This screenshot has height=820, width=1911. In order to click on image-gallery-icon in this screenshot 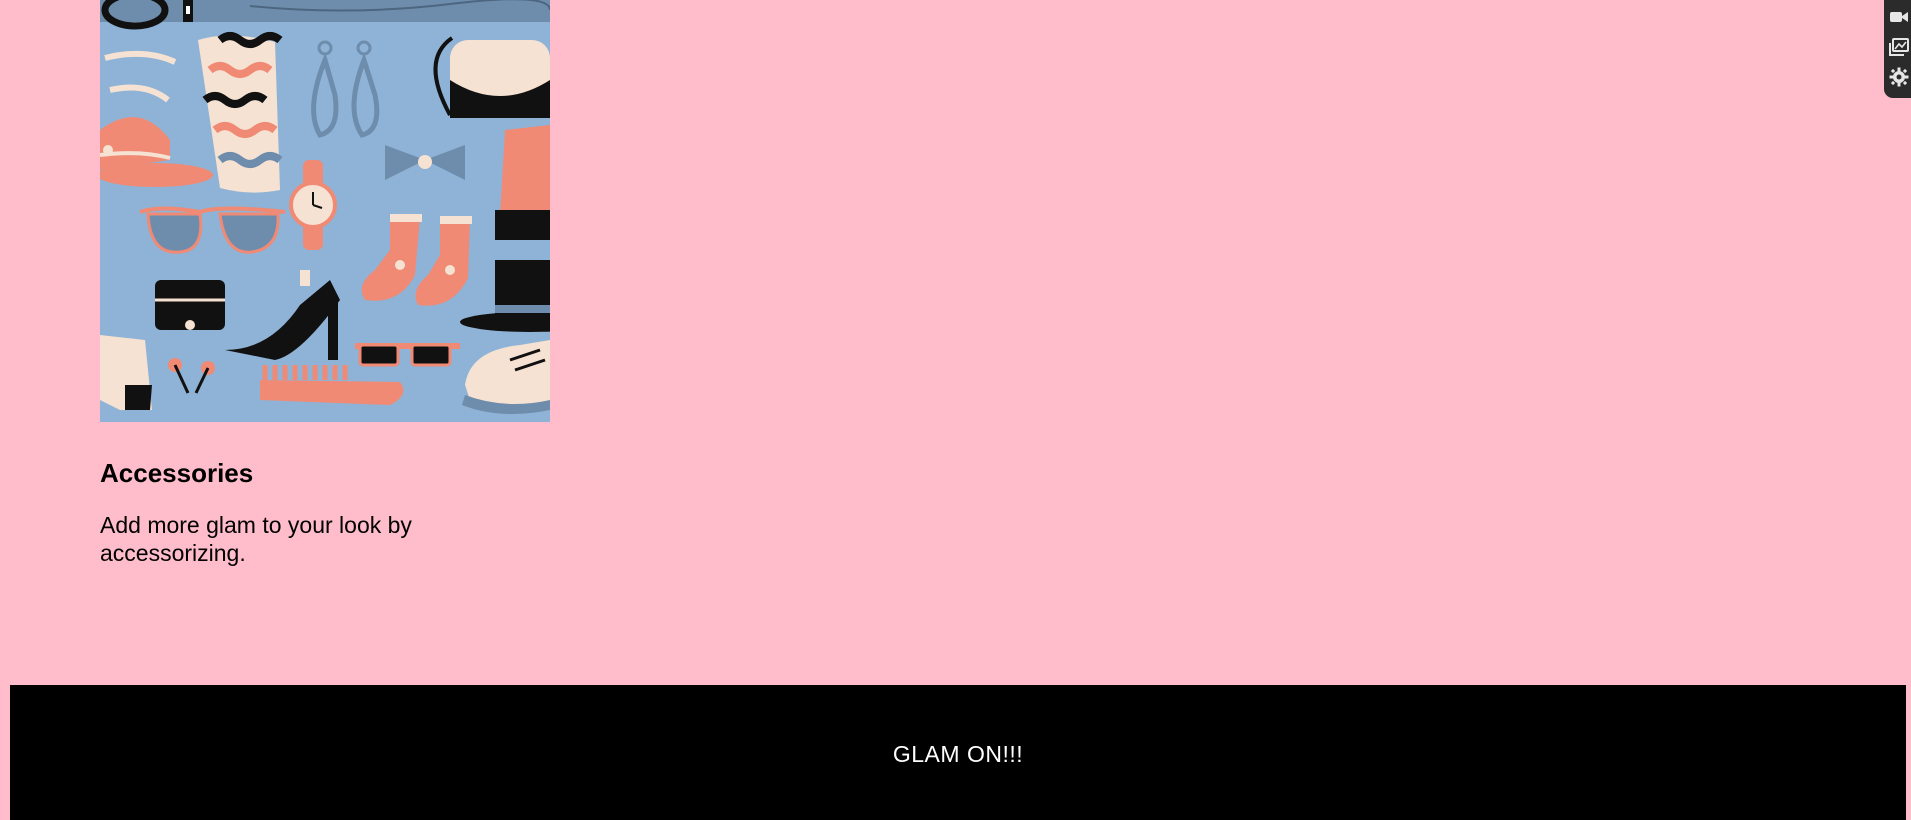, I will do `click(1900, 47)`.